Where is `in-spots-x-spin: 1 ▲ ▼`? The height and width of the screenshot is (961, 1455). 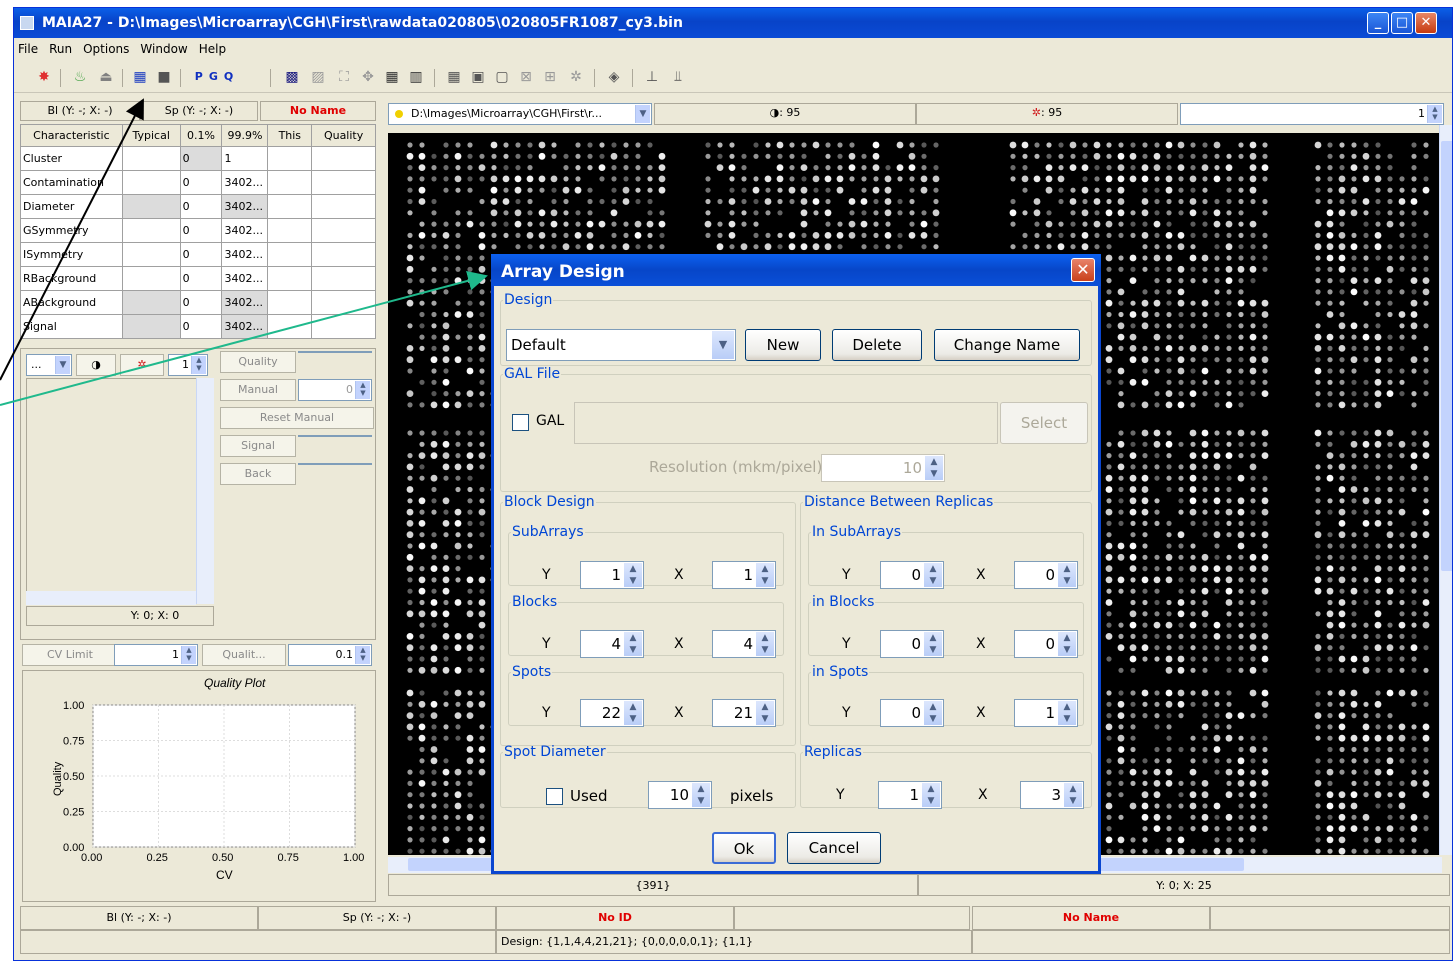
in-spots-x-spin: 1 ▲ ▼ is located at coordinates (1046, 713).